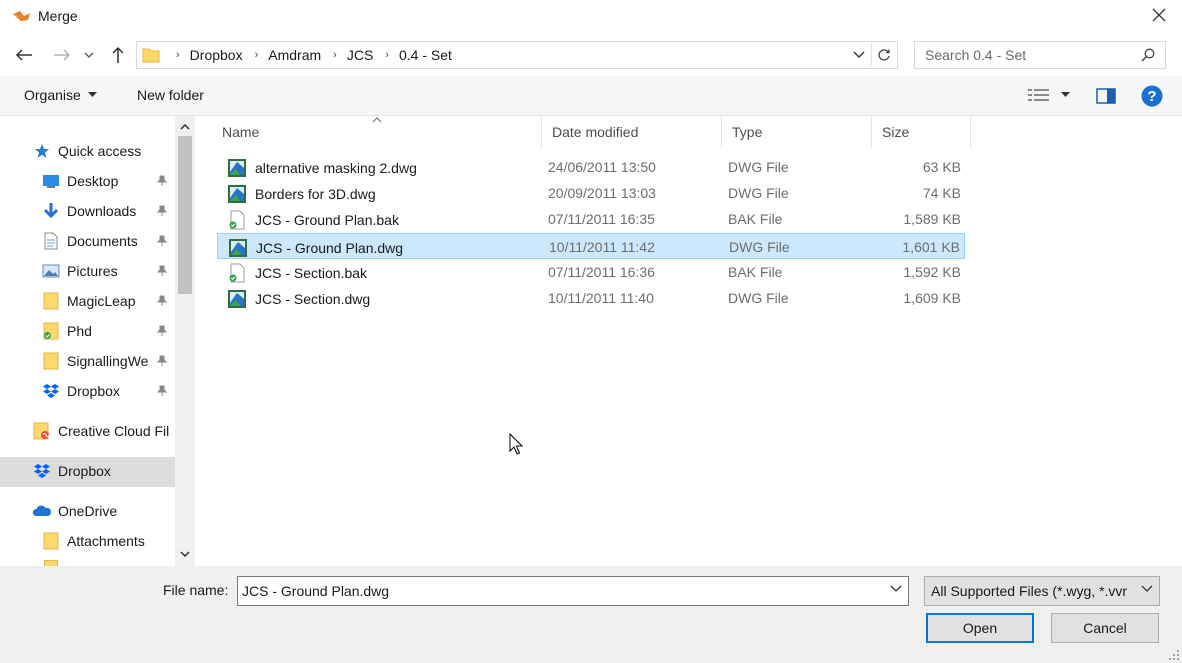  What do you see at coordinates (377, 132) in the screenshot?
I see `column-header-name: Name` at bounding box center [377, 132].